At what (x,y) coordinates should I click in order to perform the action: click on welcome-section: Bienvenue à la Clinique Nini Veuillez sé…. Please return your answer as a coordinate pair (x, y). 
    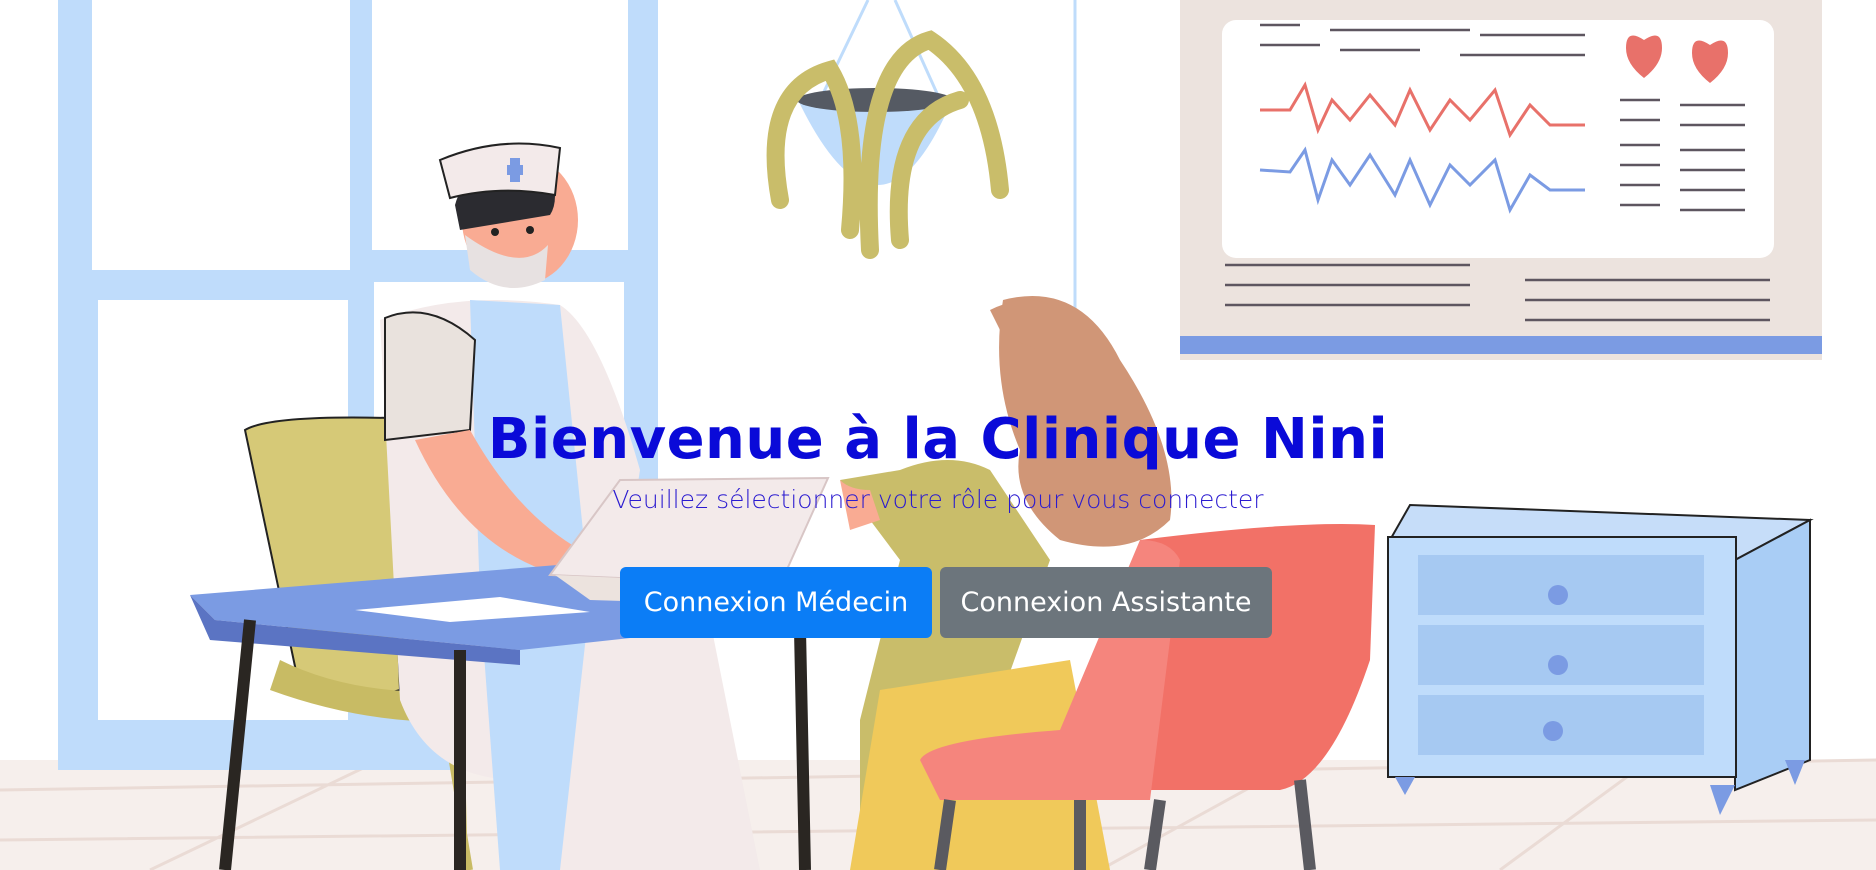
    Looking at the image, I should click on (938, 460).